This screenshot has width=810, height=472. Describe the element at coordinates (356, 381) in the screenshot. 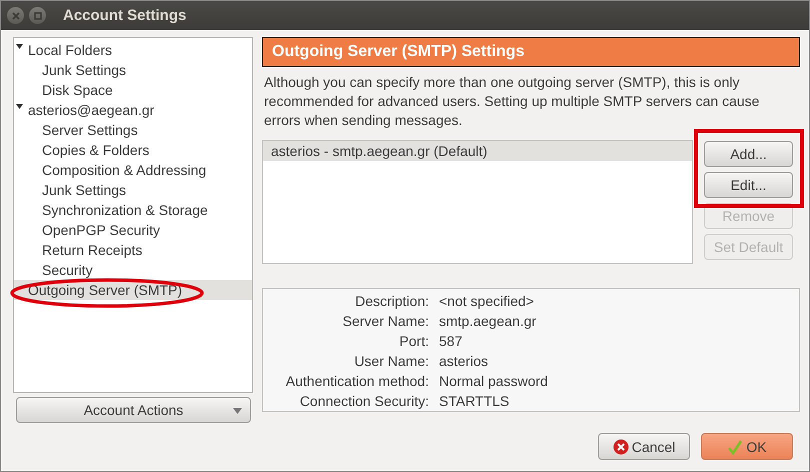

I see `detail-label: Authentication method:` at that location.